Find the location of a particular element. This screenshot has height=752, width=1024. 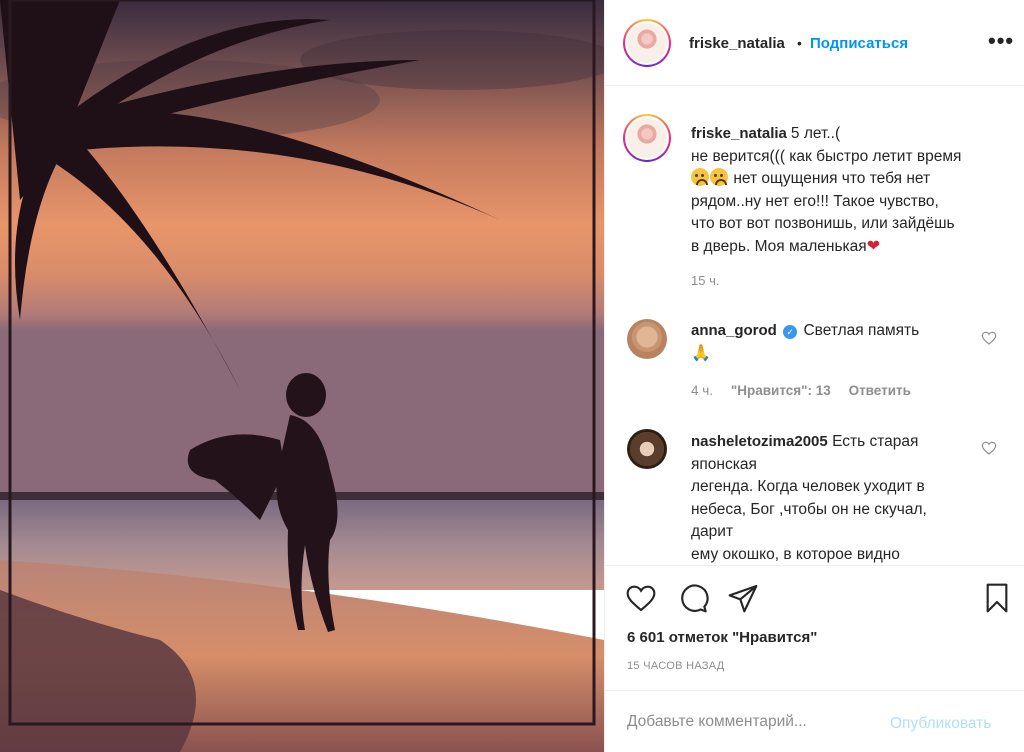

verified-badge-icon: ✓ is located at coordinates (790, 332).